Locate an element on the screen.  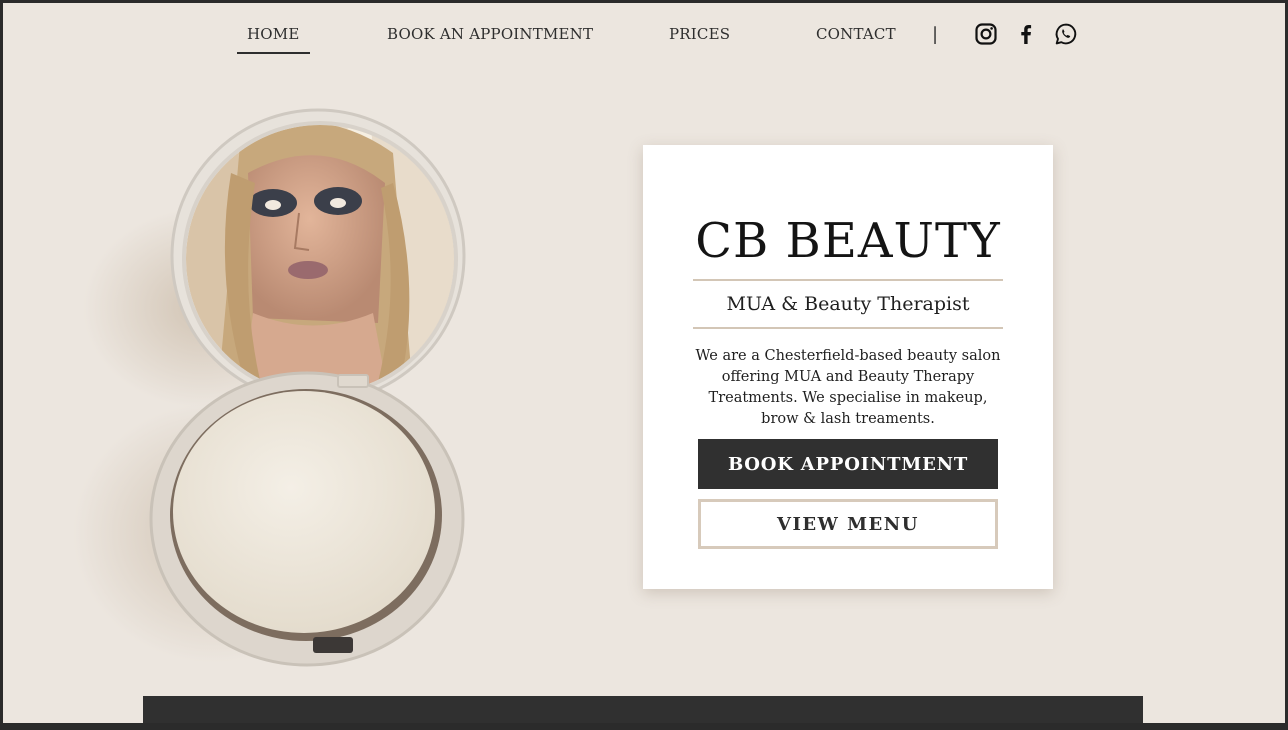
hero-subtitle: MUA & Beauty Therapist is located at coordinates (848, 304).